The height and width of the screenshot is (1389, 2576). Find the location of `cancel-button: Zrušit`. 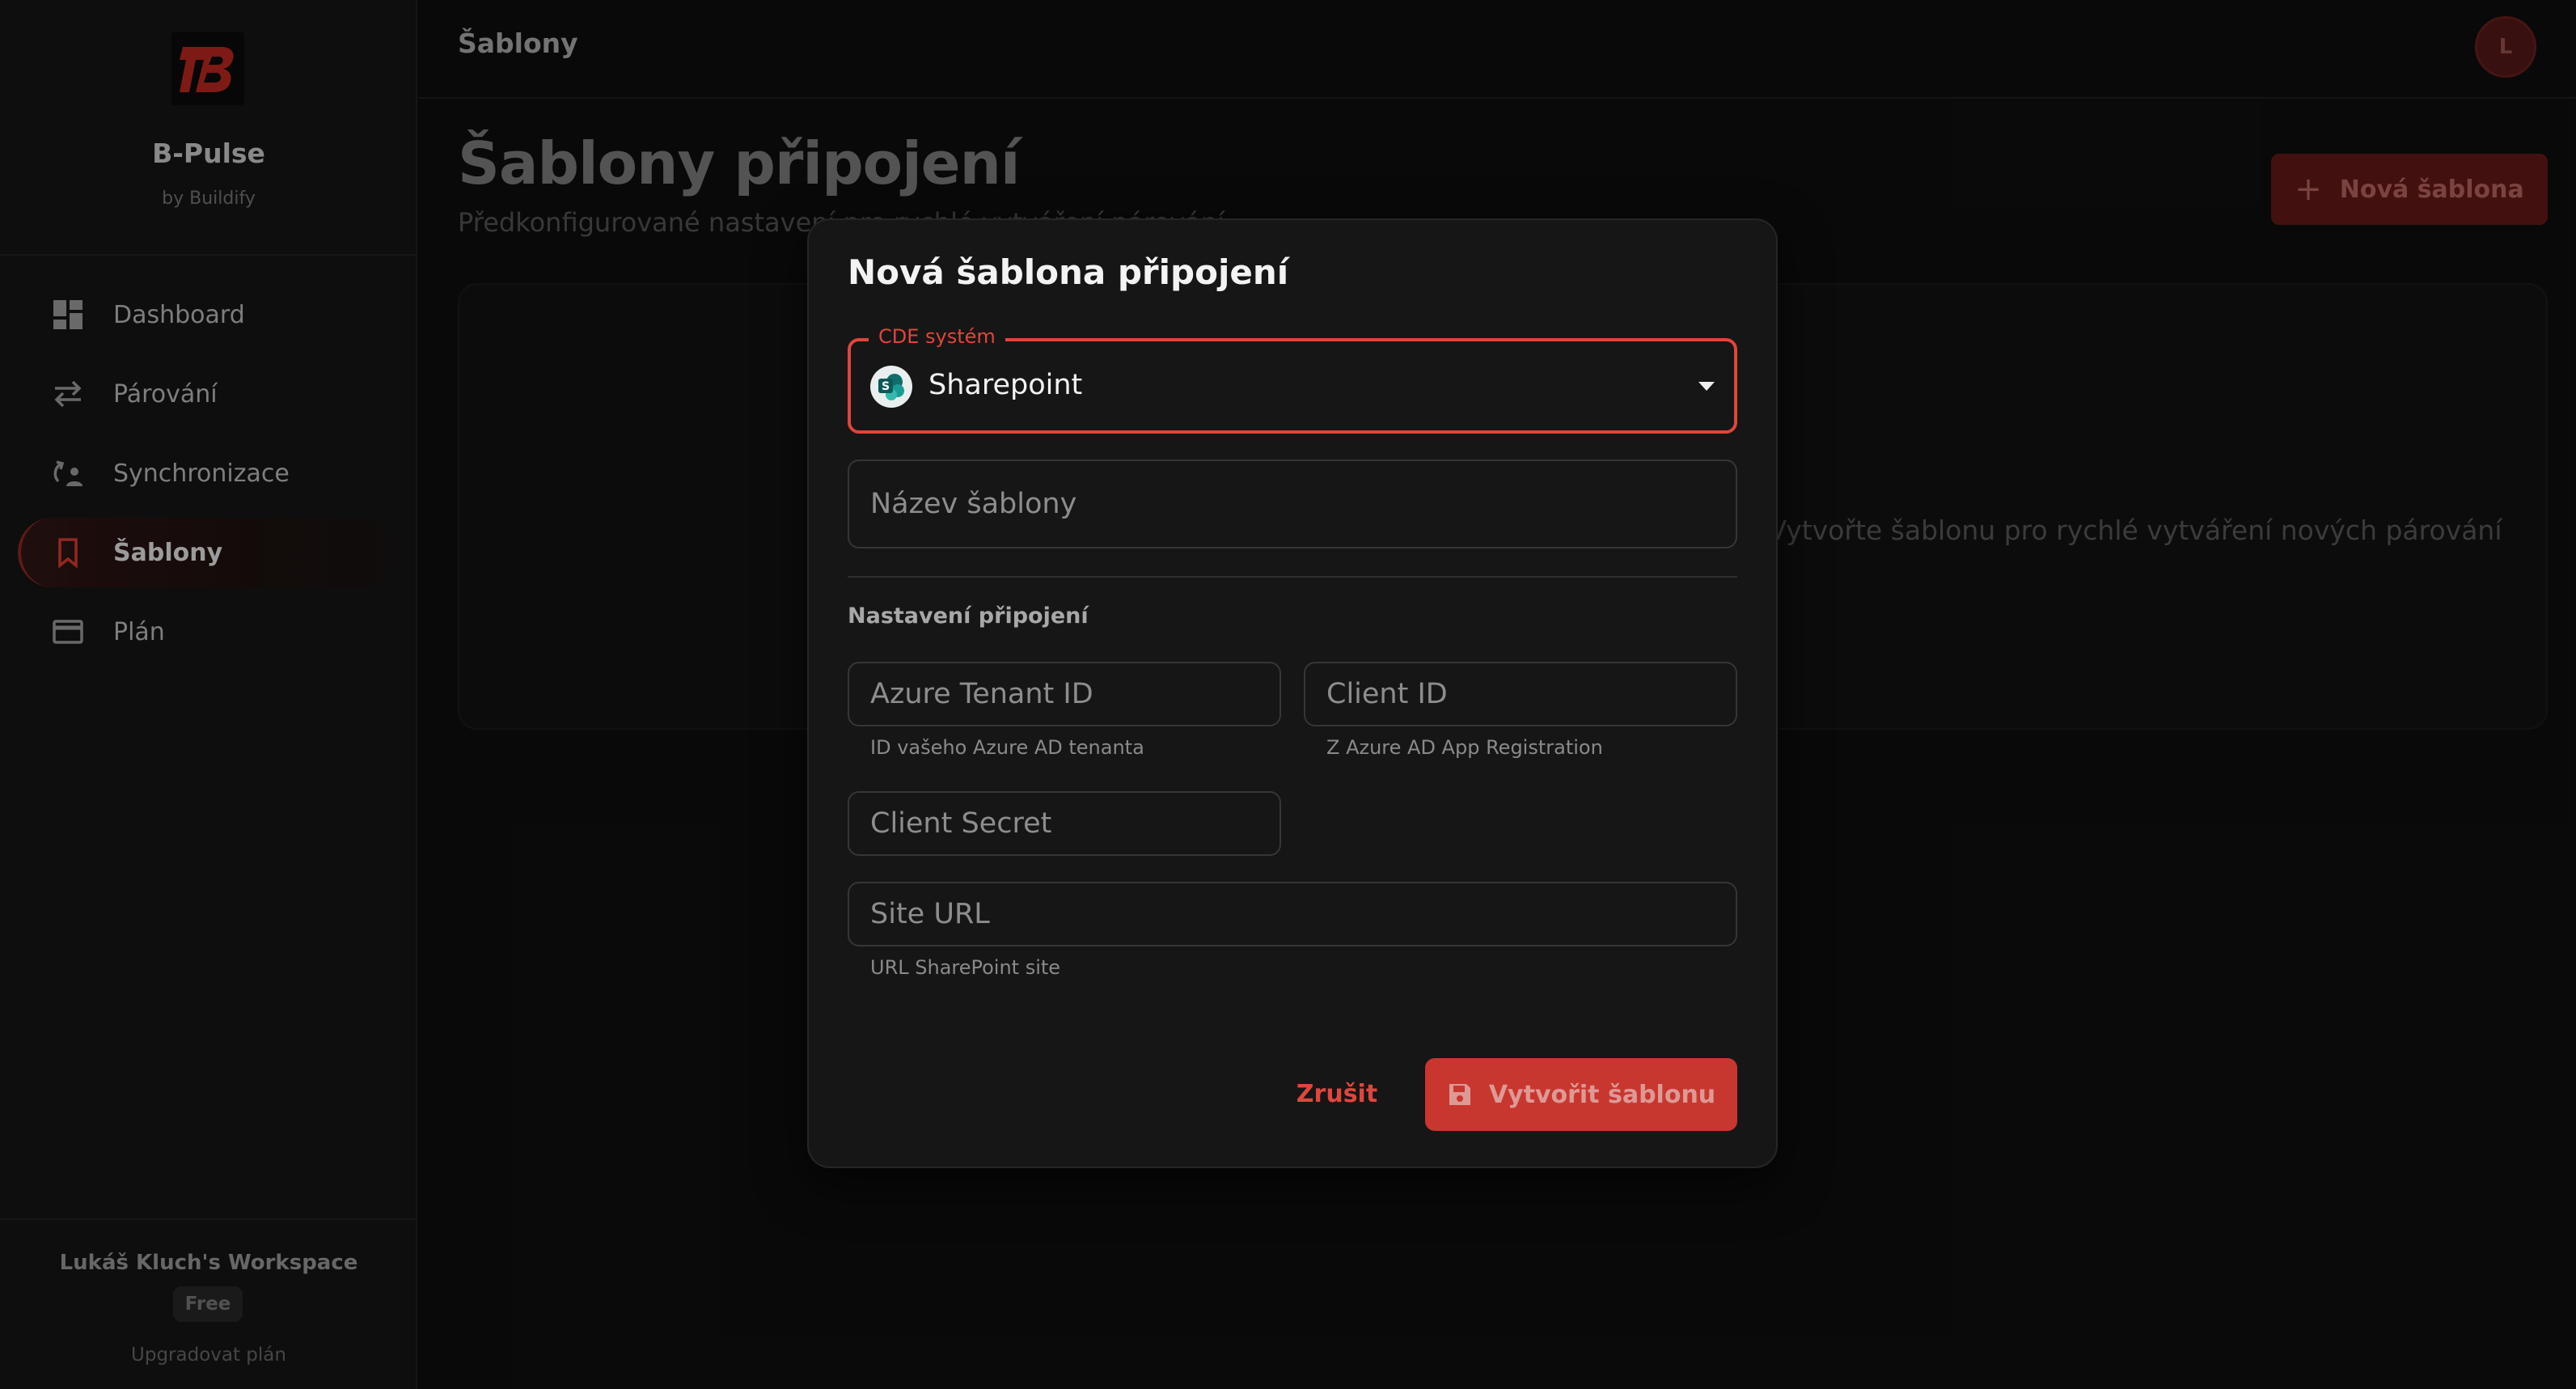

cancel-button: Zrušit is located at coordinates (1337, 1093).